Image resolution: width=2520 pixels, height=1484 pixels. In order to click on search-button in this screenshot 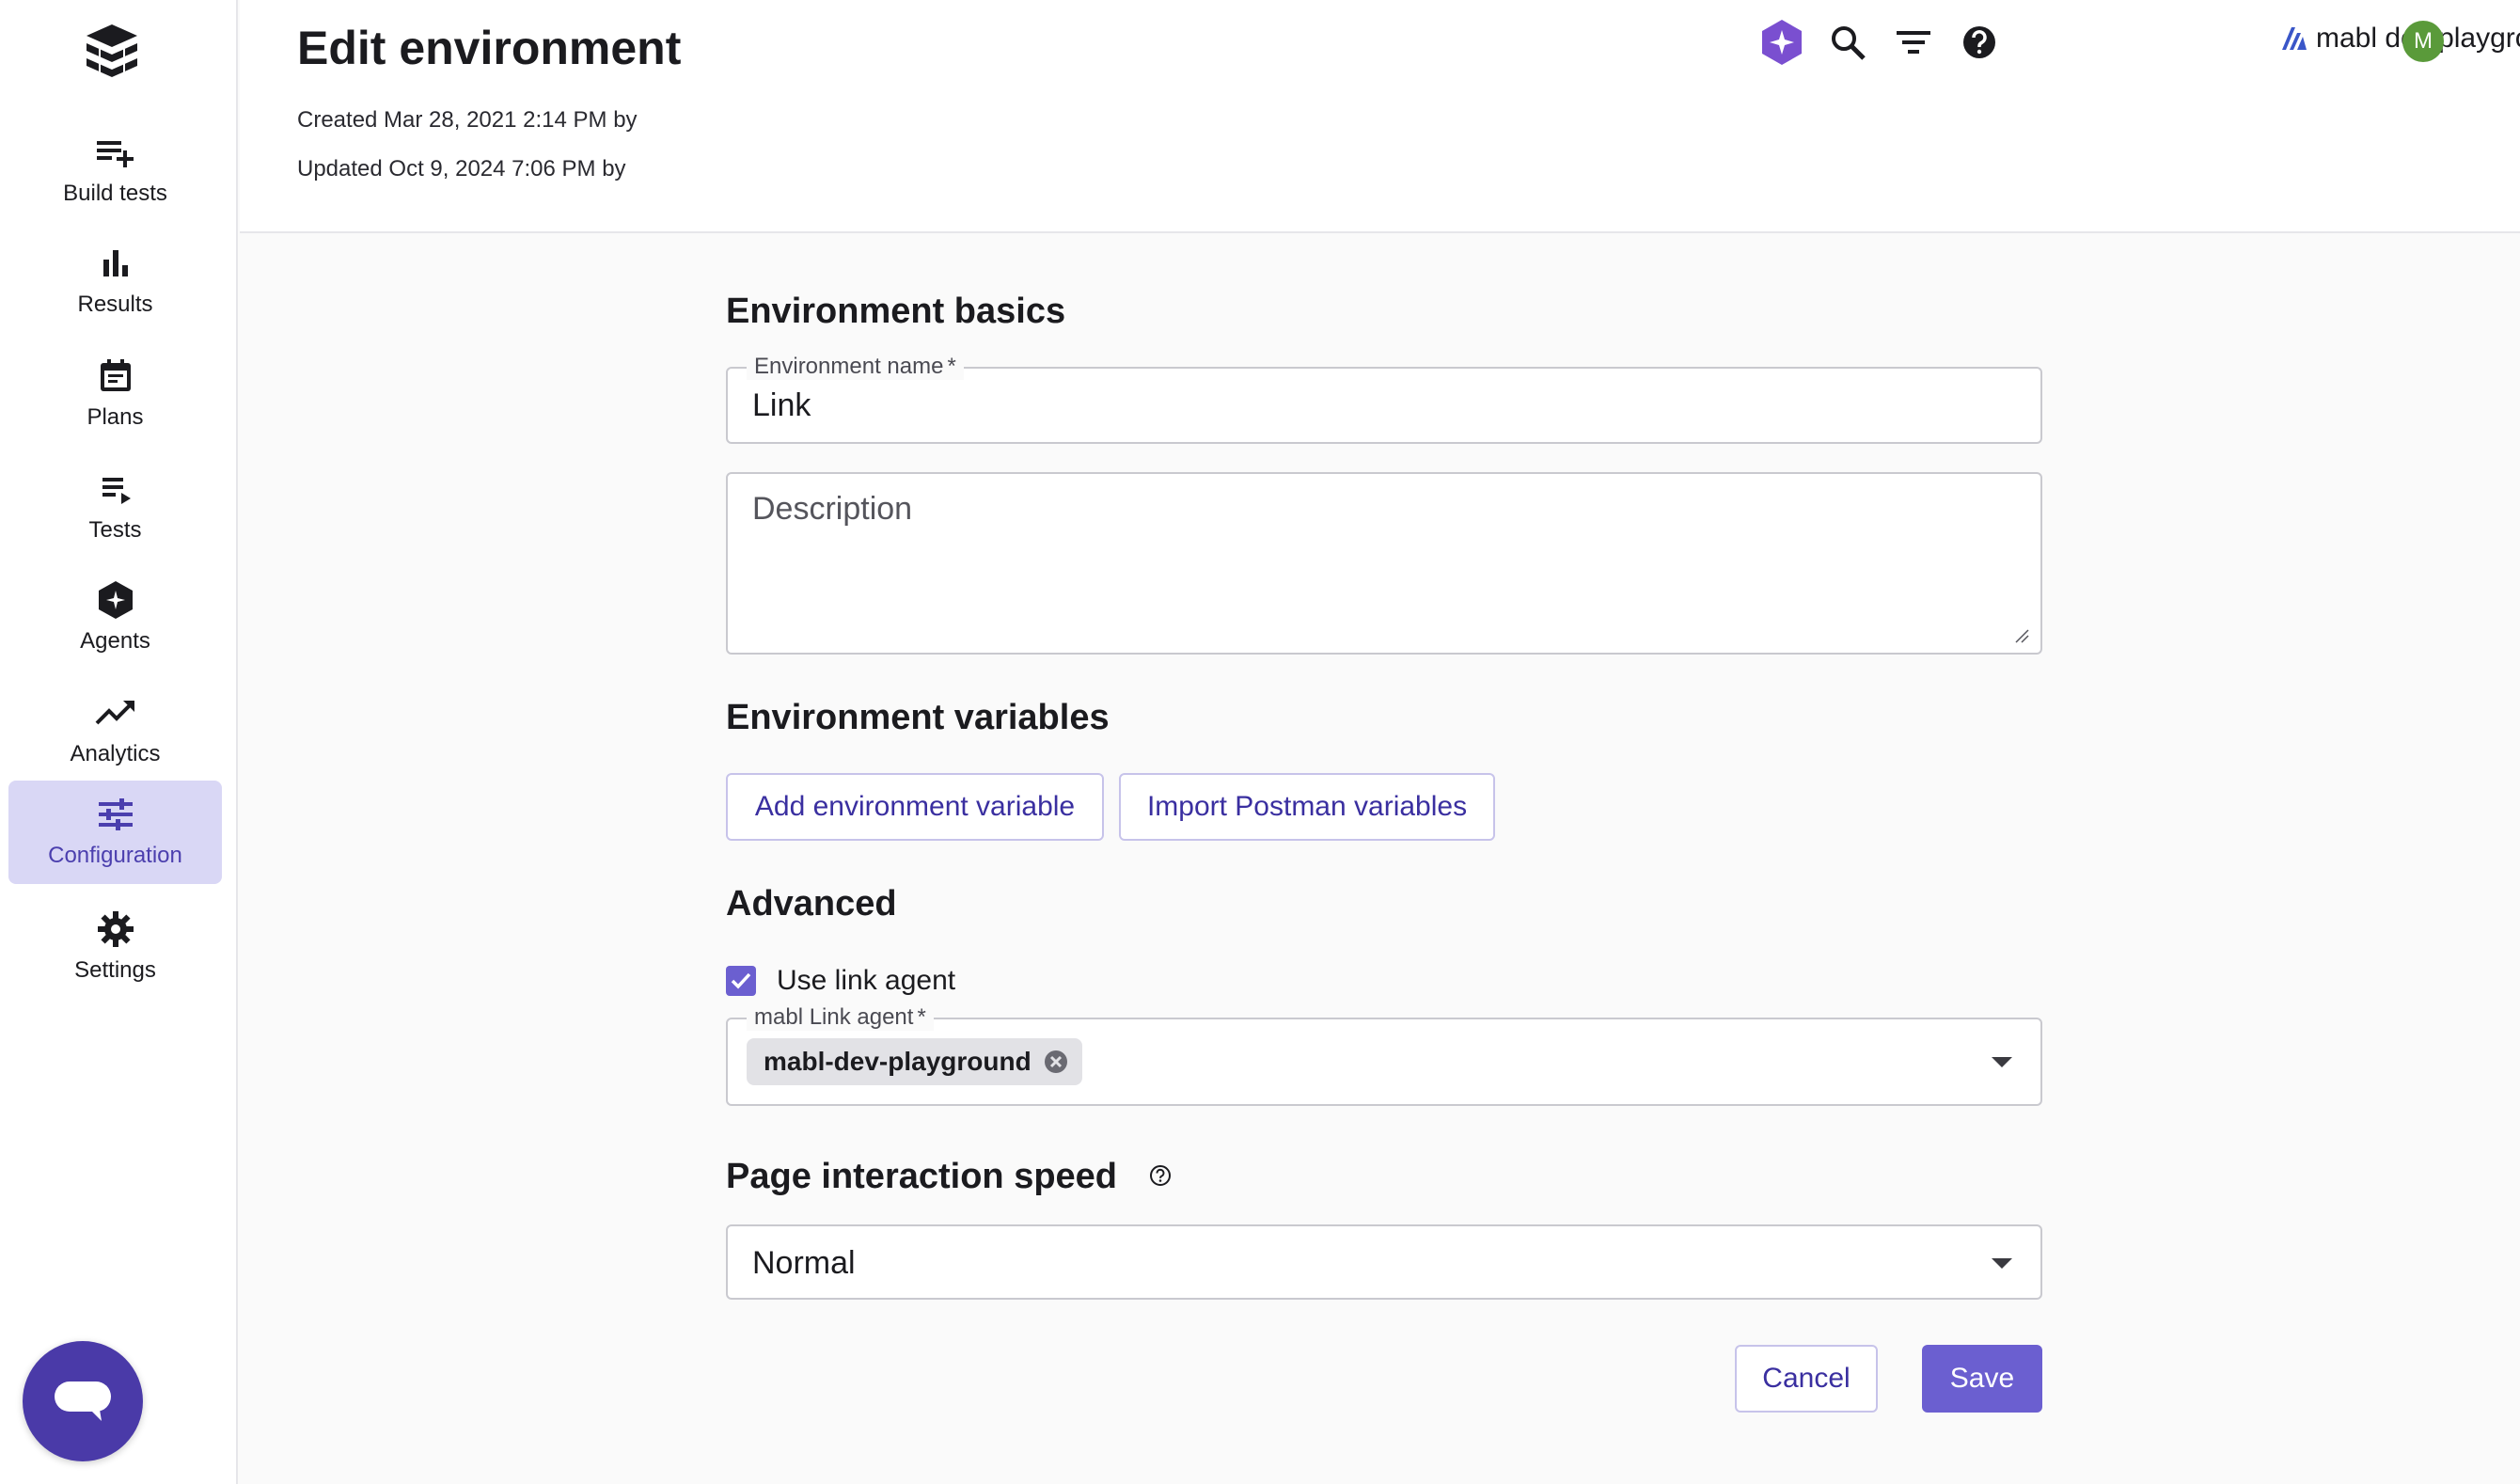, I will do `click(1847, 42)`.